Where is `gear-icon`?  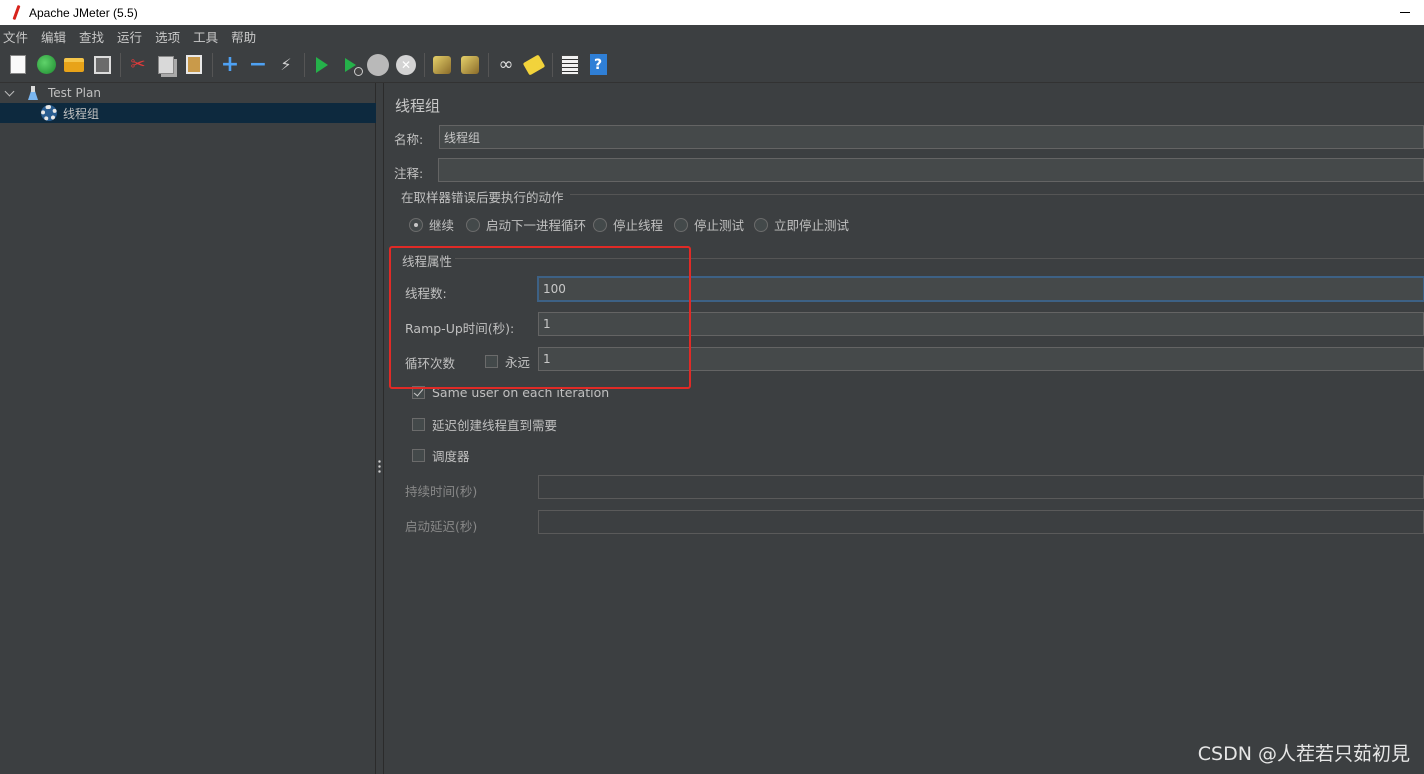
gear-icon is located at coordinates (49, 113).